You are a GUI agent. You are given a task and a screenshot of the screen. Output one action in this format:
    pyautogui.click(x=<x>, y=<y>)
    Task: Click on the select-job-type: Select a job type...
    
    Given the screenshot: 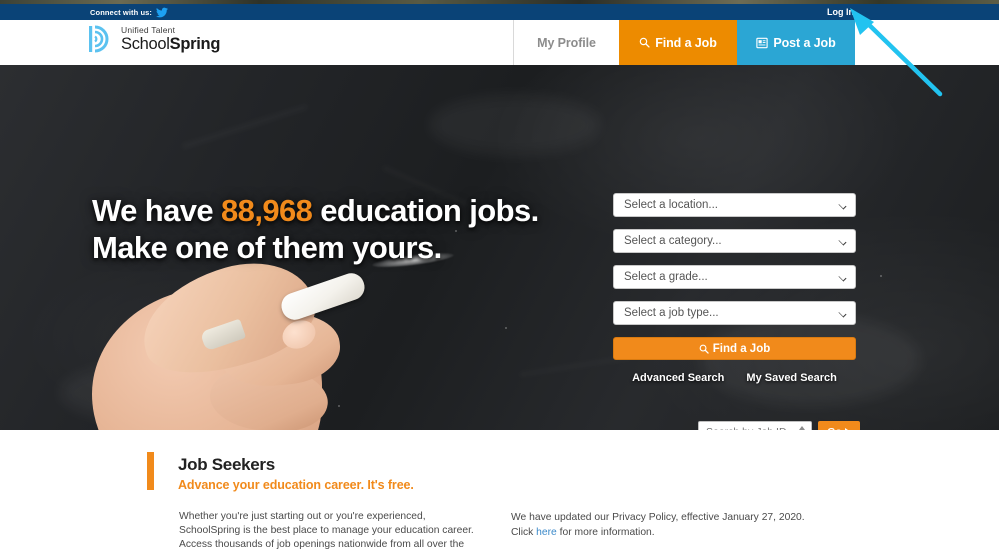 What is the action you would take?
    pyautogui.click(x=734, y=313)
    